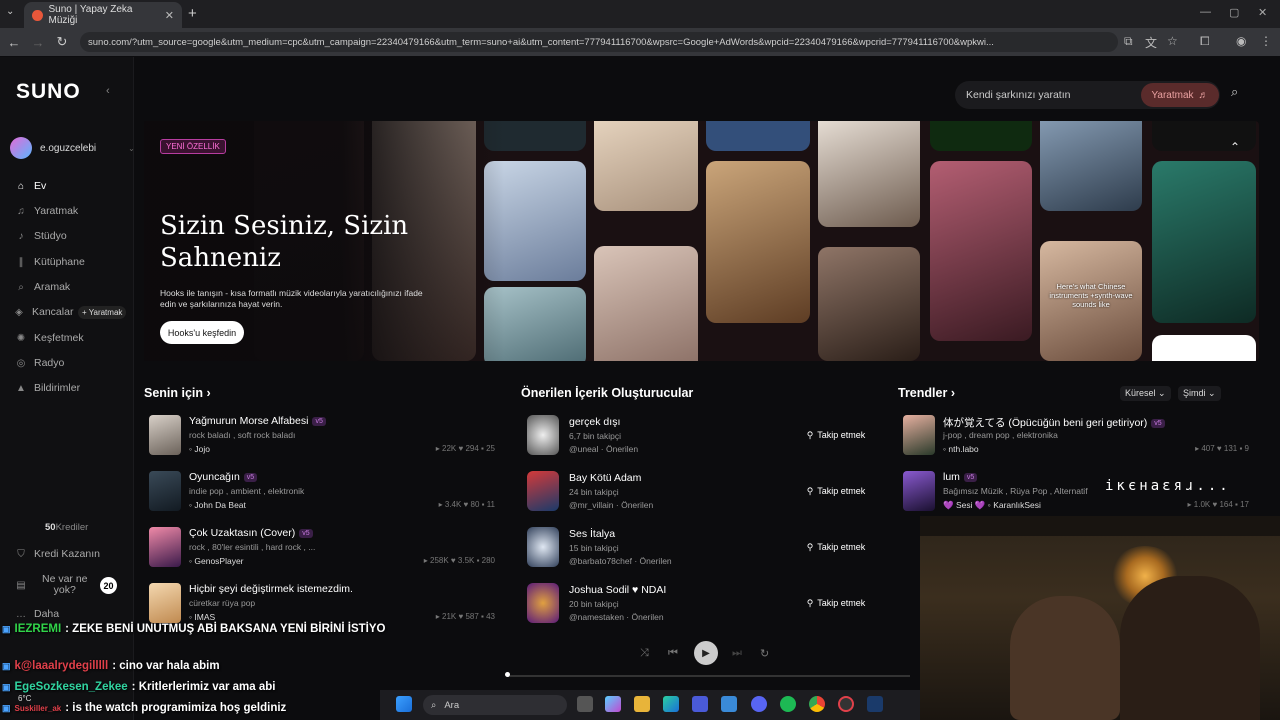 Image resolution: width=1280 pixels, height=720 pixels. I want to click on create-button: Yaratmak ♬, so click(1180, 95).